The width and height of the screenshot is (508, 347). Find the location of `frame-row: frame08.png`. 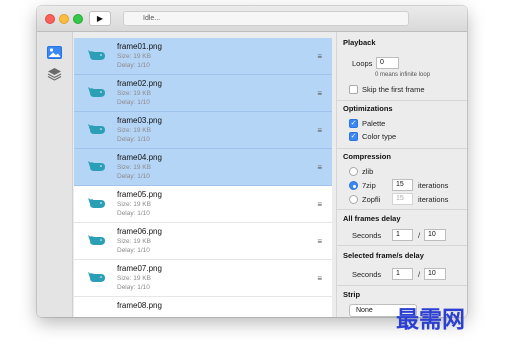

frame-row: frame08.png is located at coordinates (203, 307).